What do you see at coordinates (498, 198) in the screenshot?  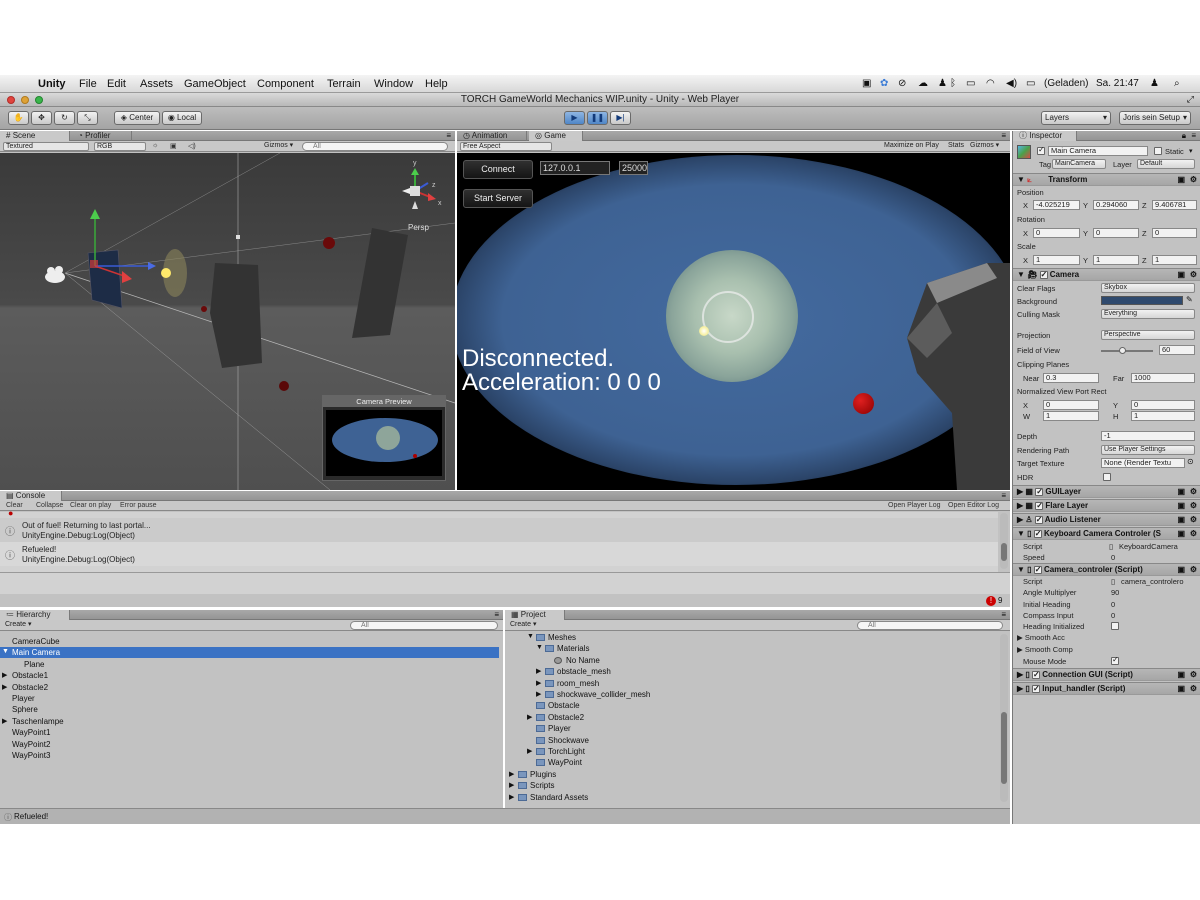 I see `start-server-button: Start Server` at bounding box center [498, 198].